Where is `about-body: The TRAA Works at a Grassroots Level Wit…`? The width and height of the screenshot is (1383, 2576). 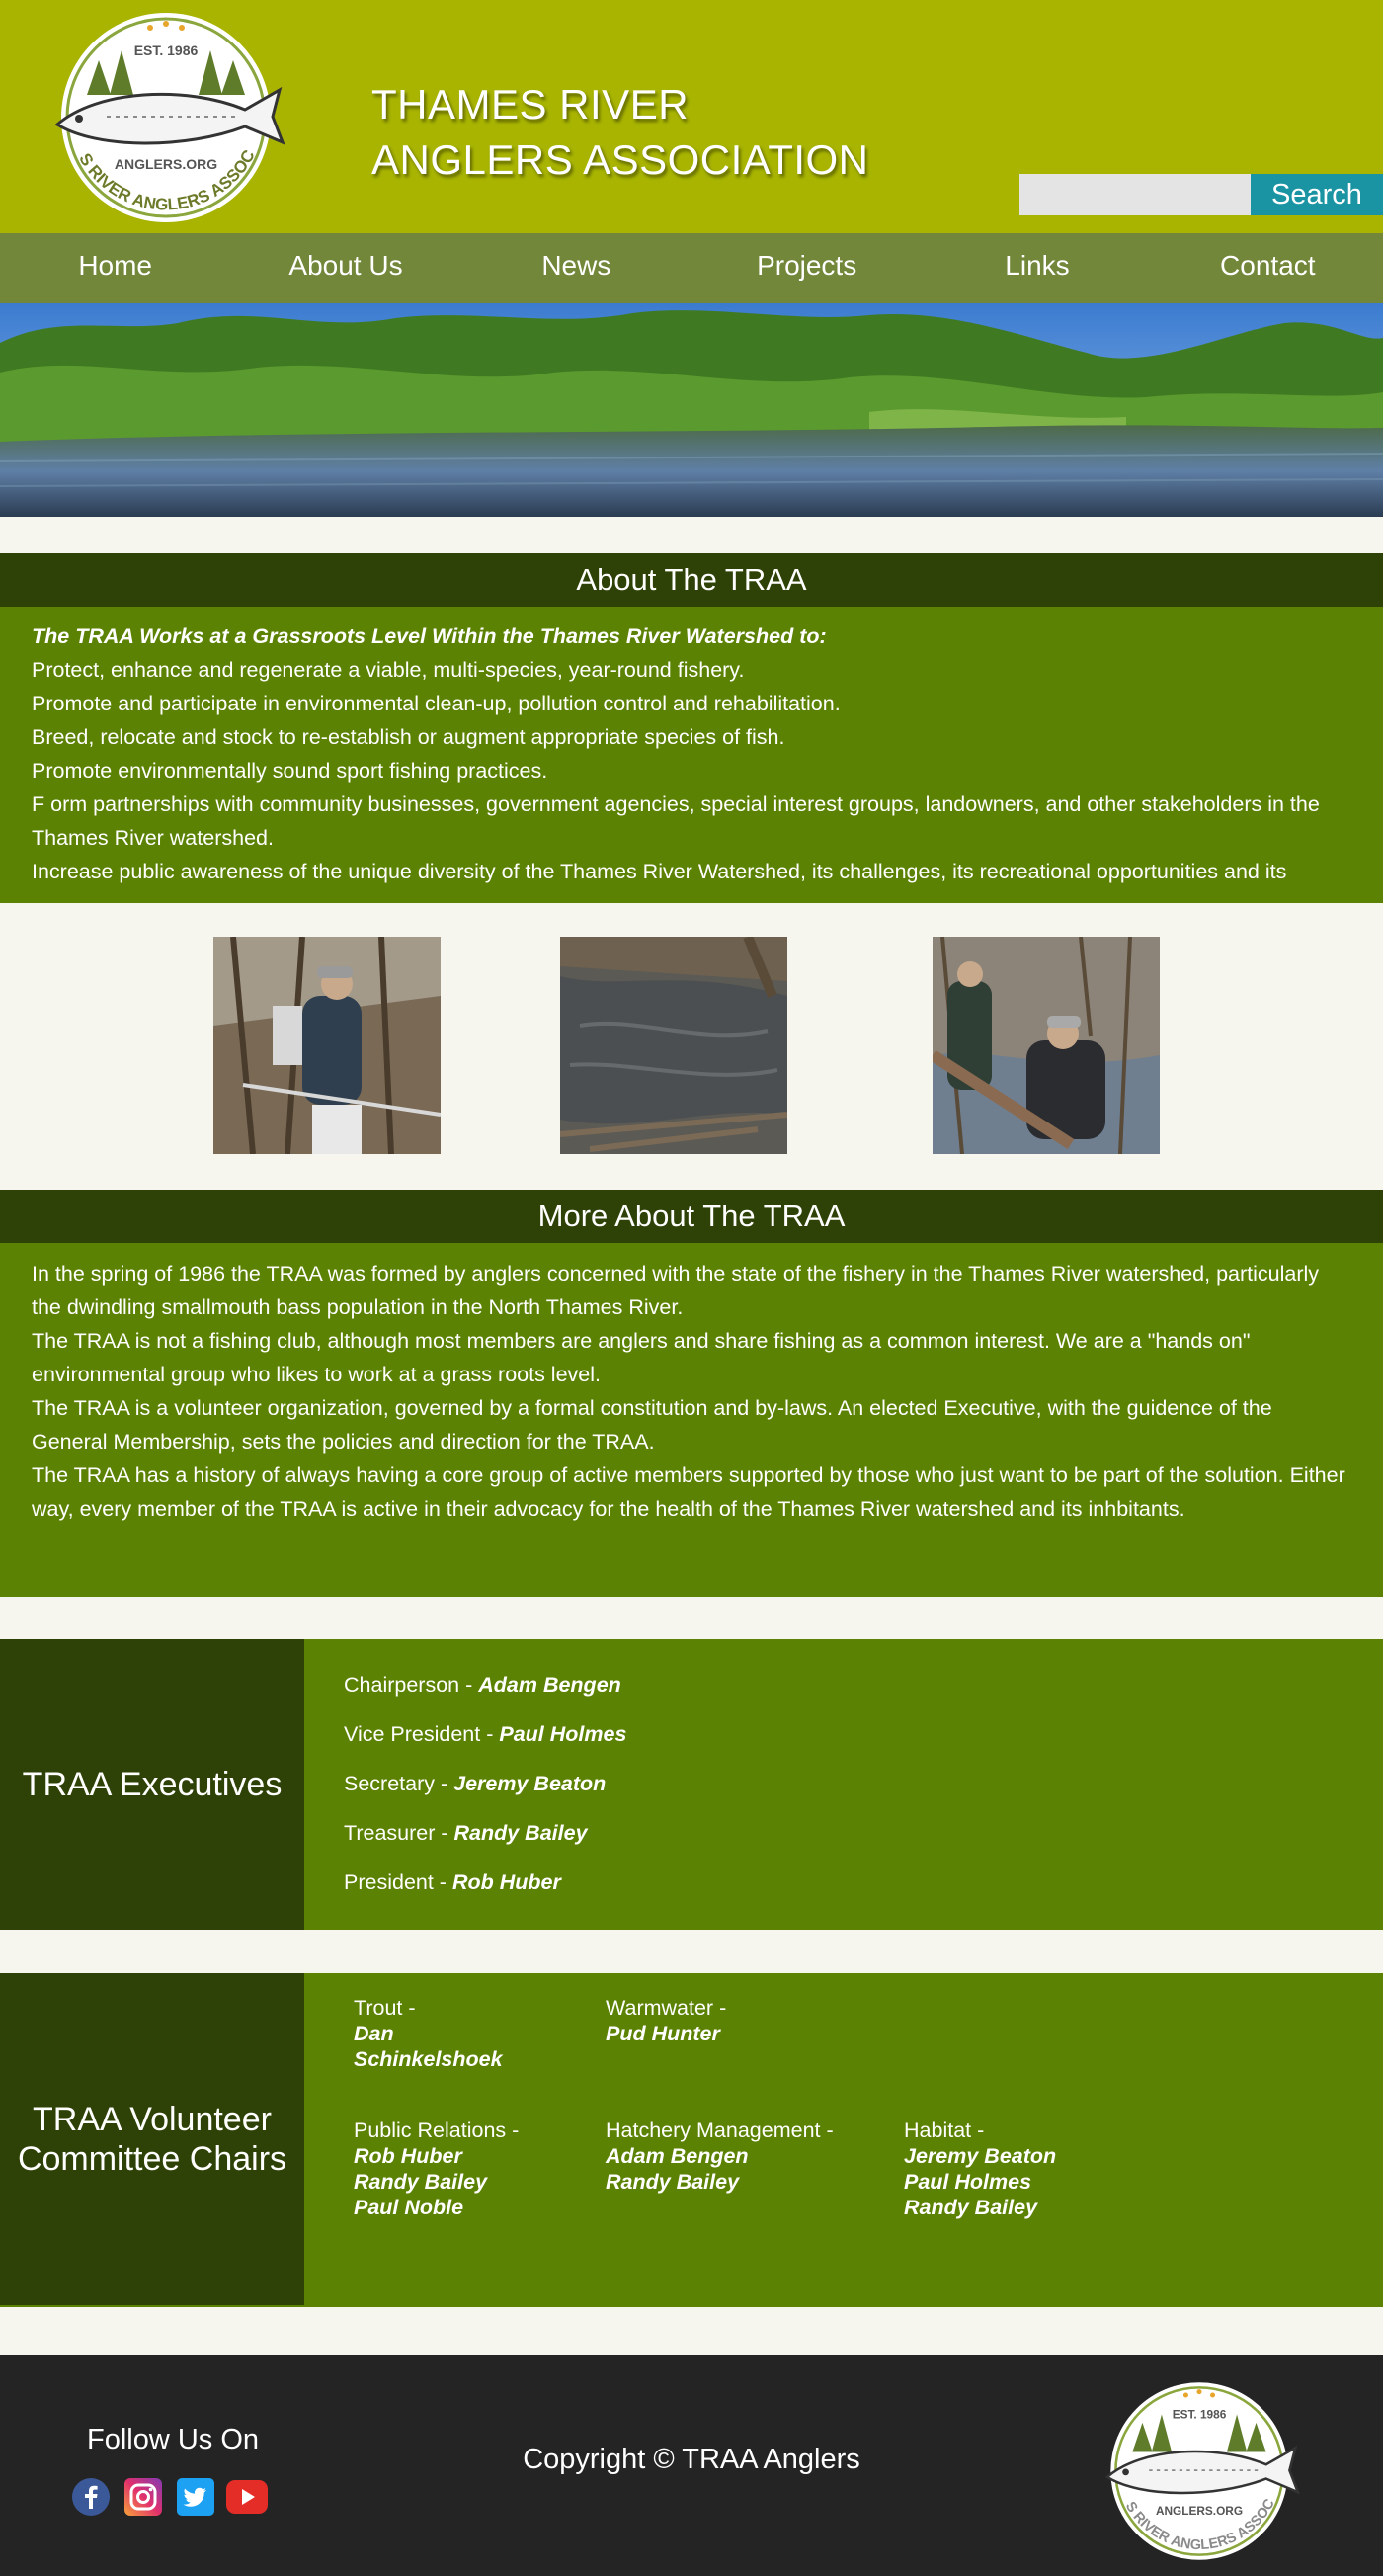
about-body: The TRAA Works at a Grassroots Level Wit… is located at coordinates (691, 755).